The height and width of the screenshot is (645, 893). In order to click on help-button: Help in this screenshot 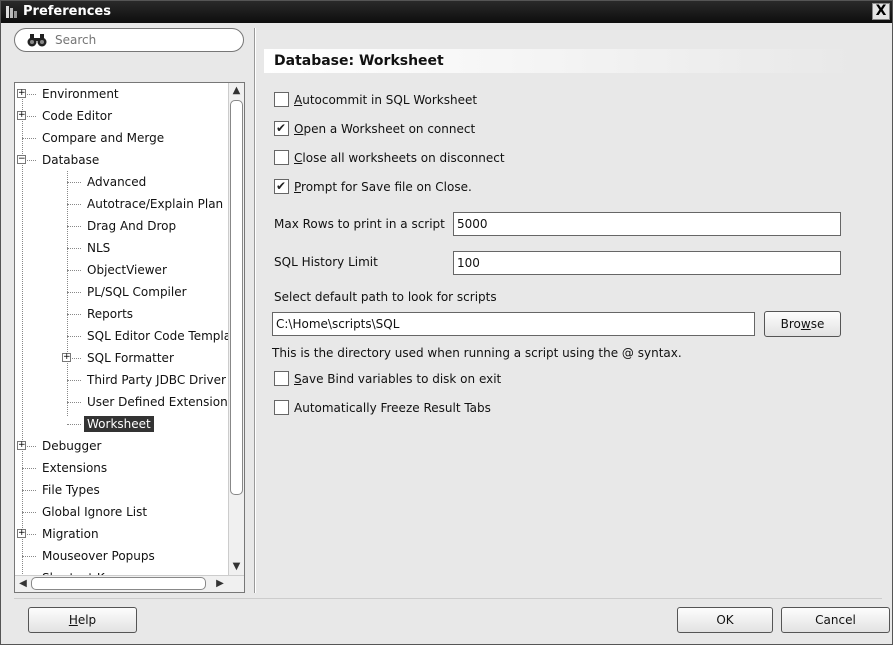, I will do `click(82, 620)`.